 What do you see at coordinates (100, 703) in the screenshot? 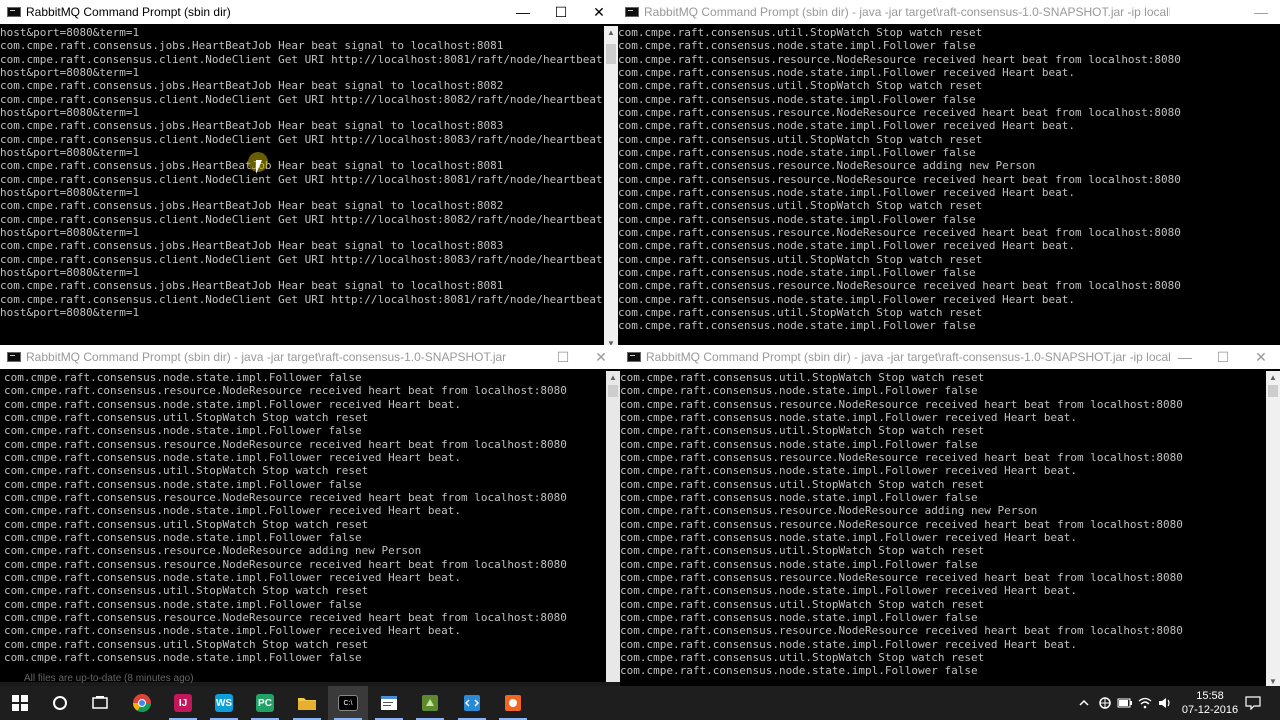
I see `task-view-button` at bounding box center [100, 703].